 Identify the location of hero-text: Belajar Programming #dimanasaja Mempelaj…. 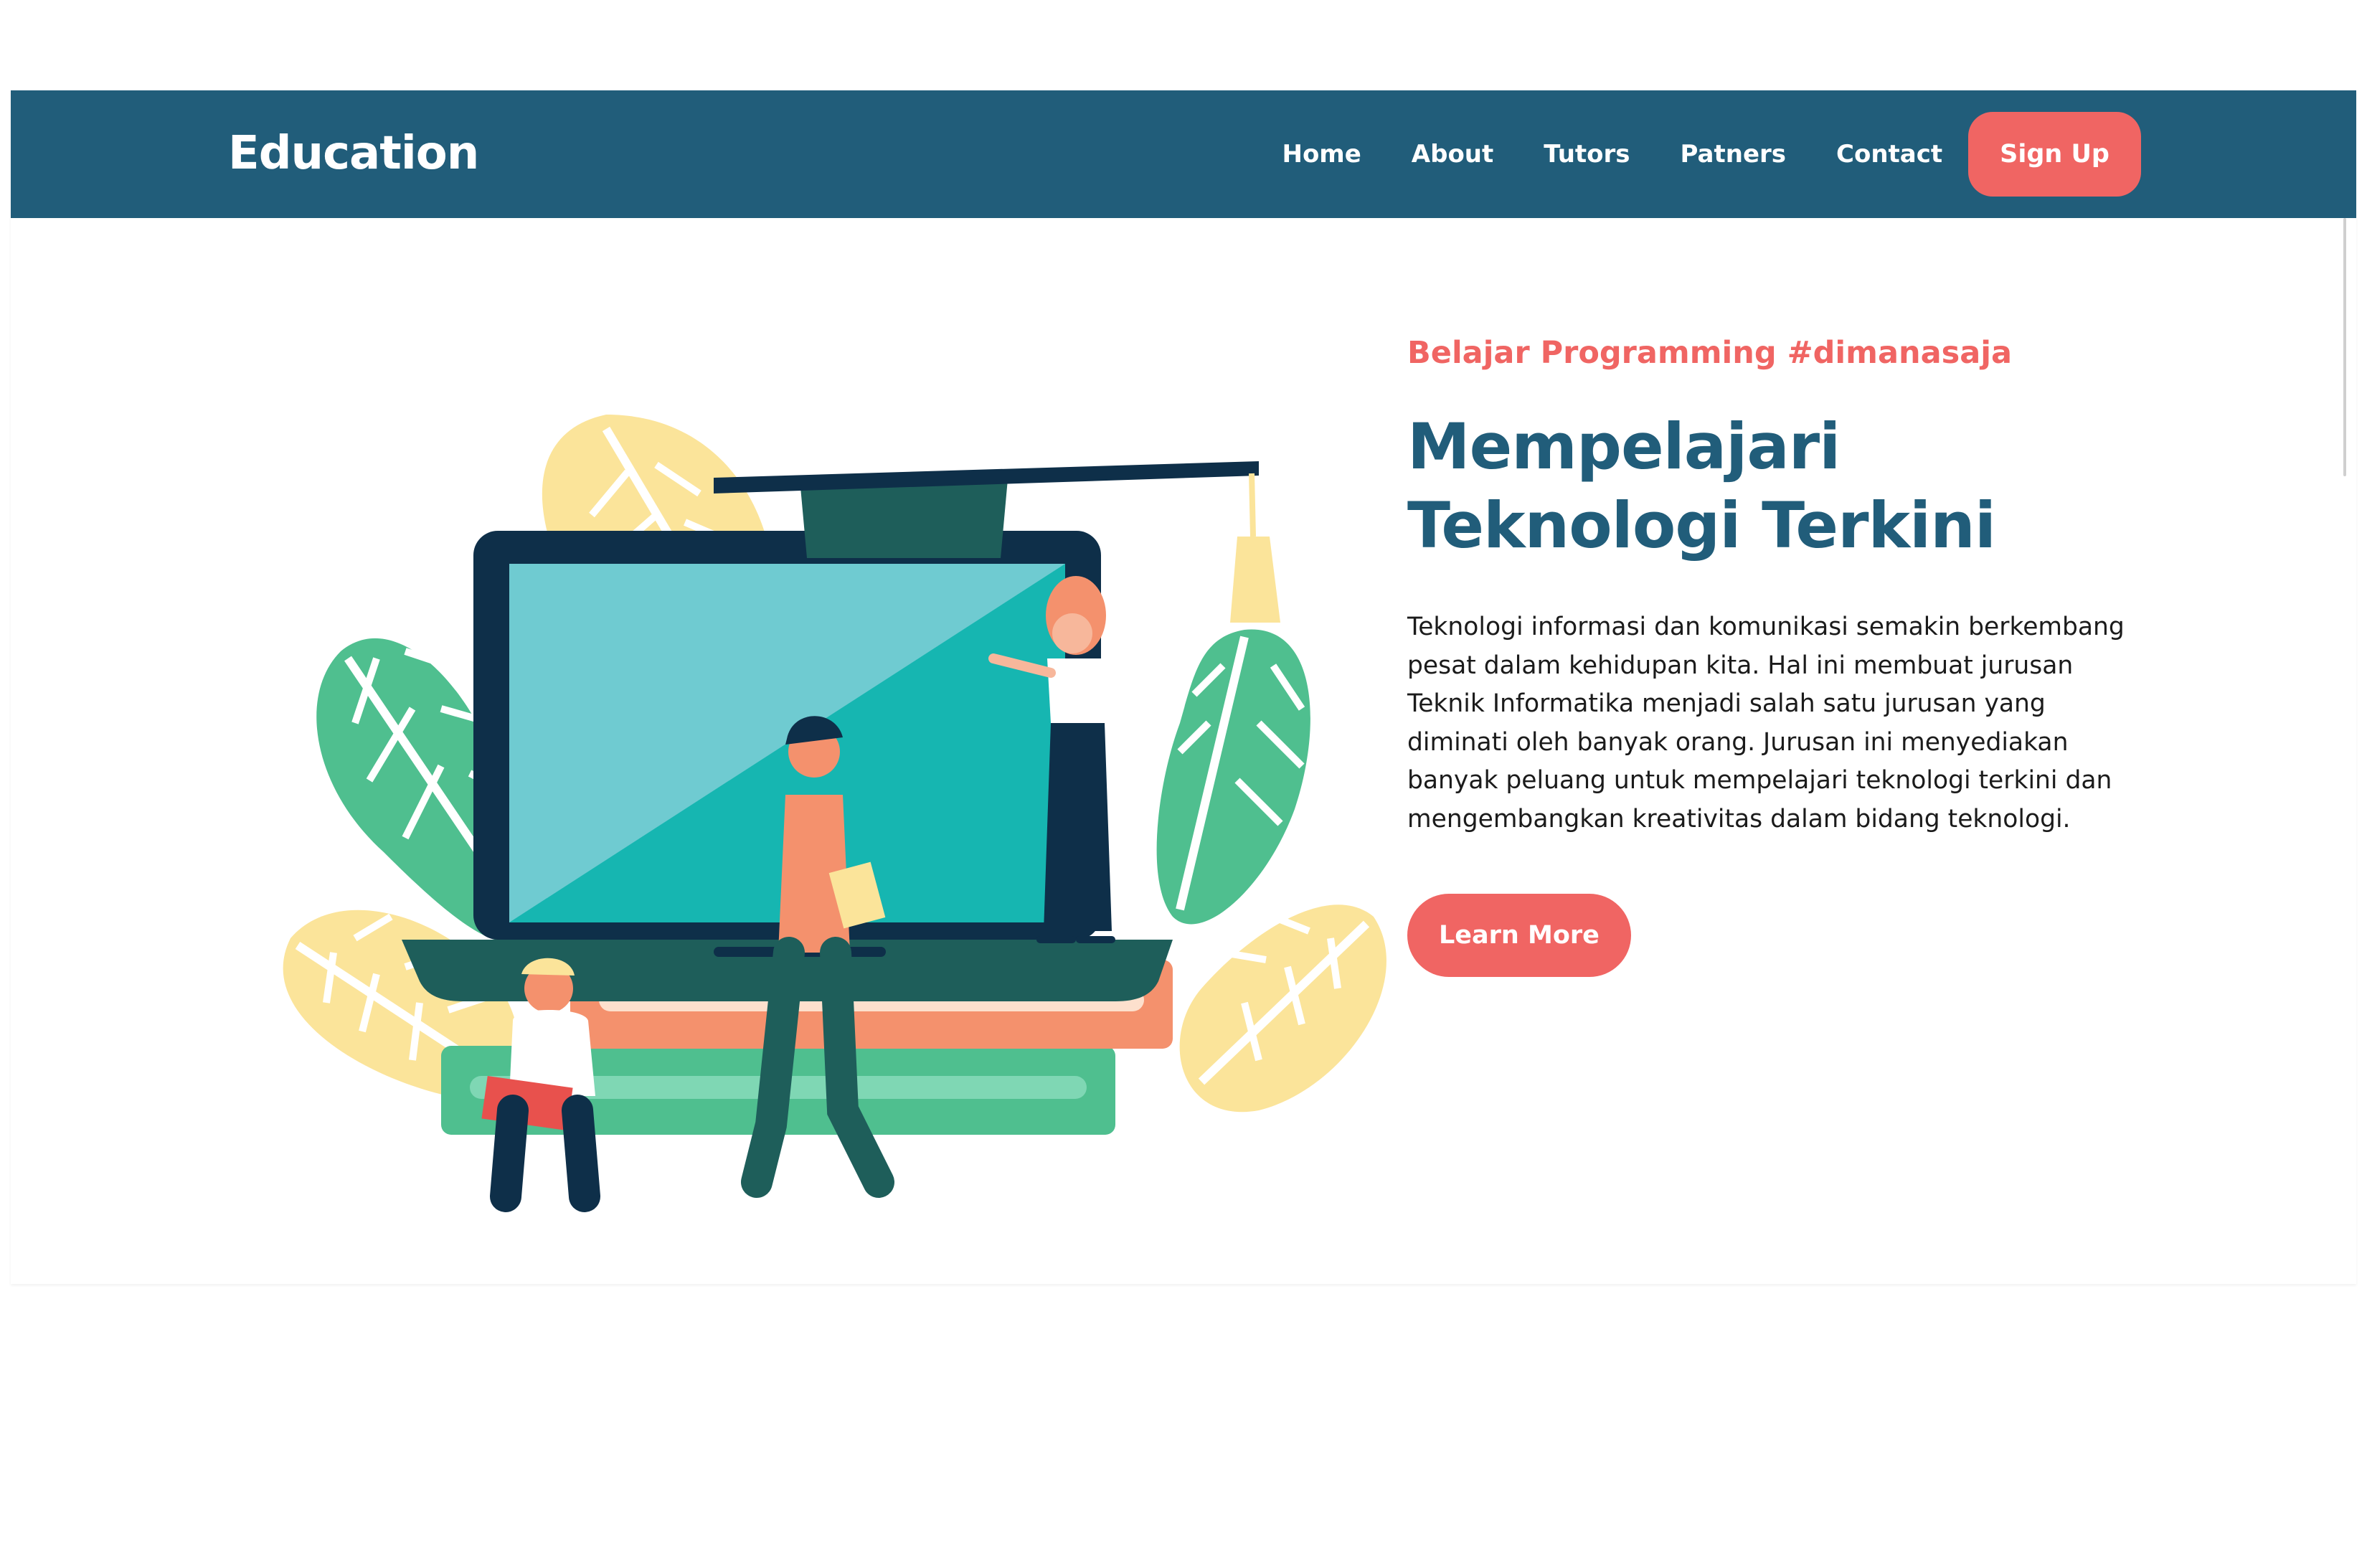
(1787, 654).